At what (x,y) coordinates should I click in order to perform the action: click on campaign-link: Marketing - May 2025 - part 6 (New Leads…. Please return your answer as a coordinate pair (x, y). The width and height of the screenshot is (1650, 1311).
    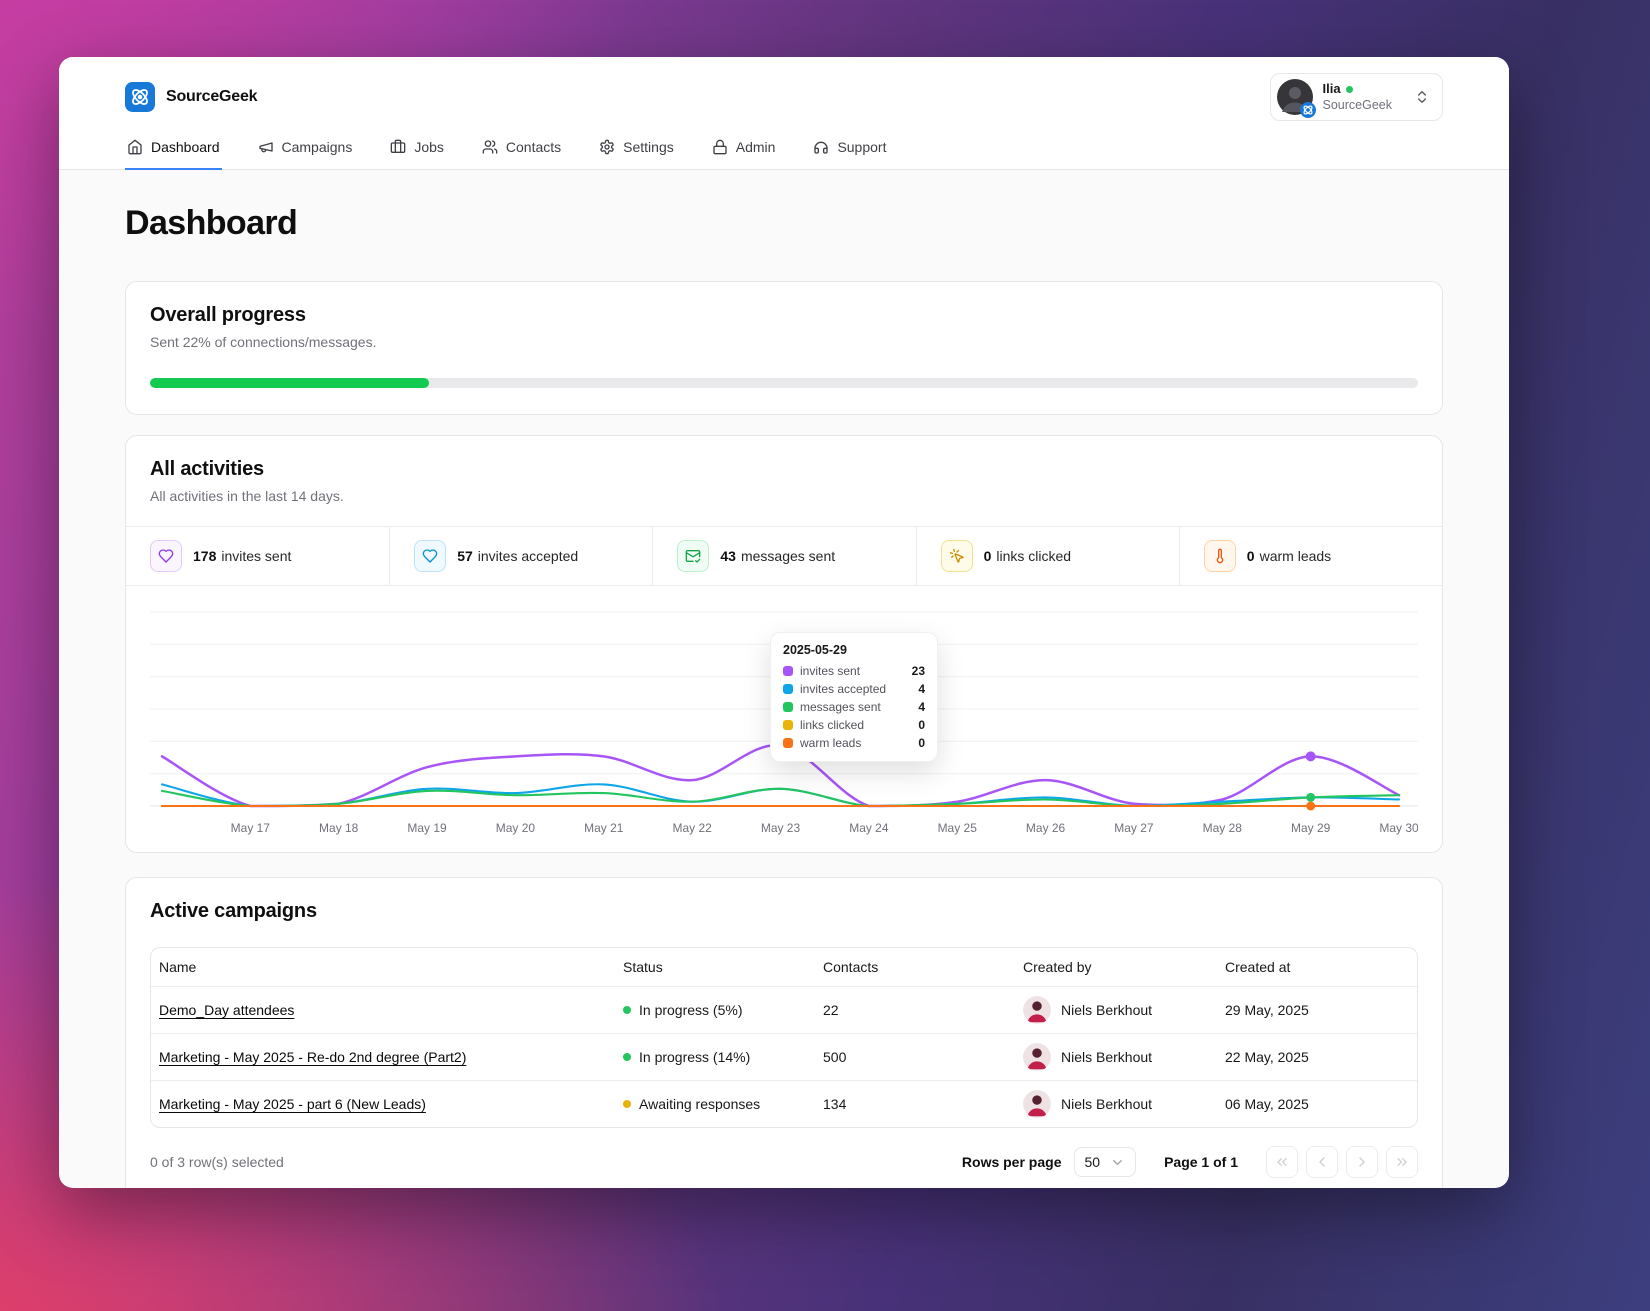
    Looking at the image, I should click on (292, 1104).